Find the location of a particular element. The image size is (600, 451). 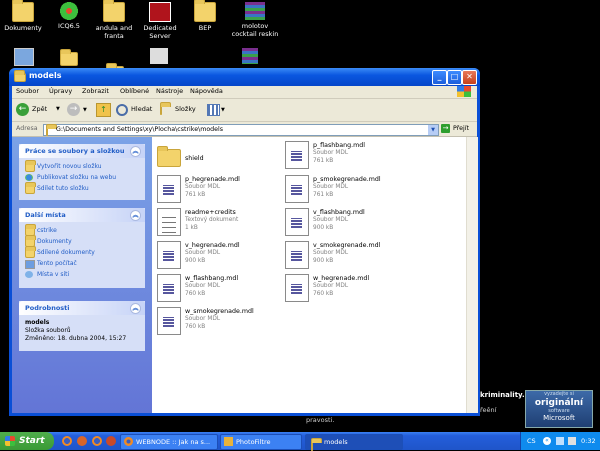

taskbar-item-photofiltre: PhotoFiltre is located at coordinates (261, 442).